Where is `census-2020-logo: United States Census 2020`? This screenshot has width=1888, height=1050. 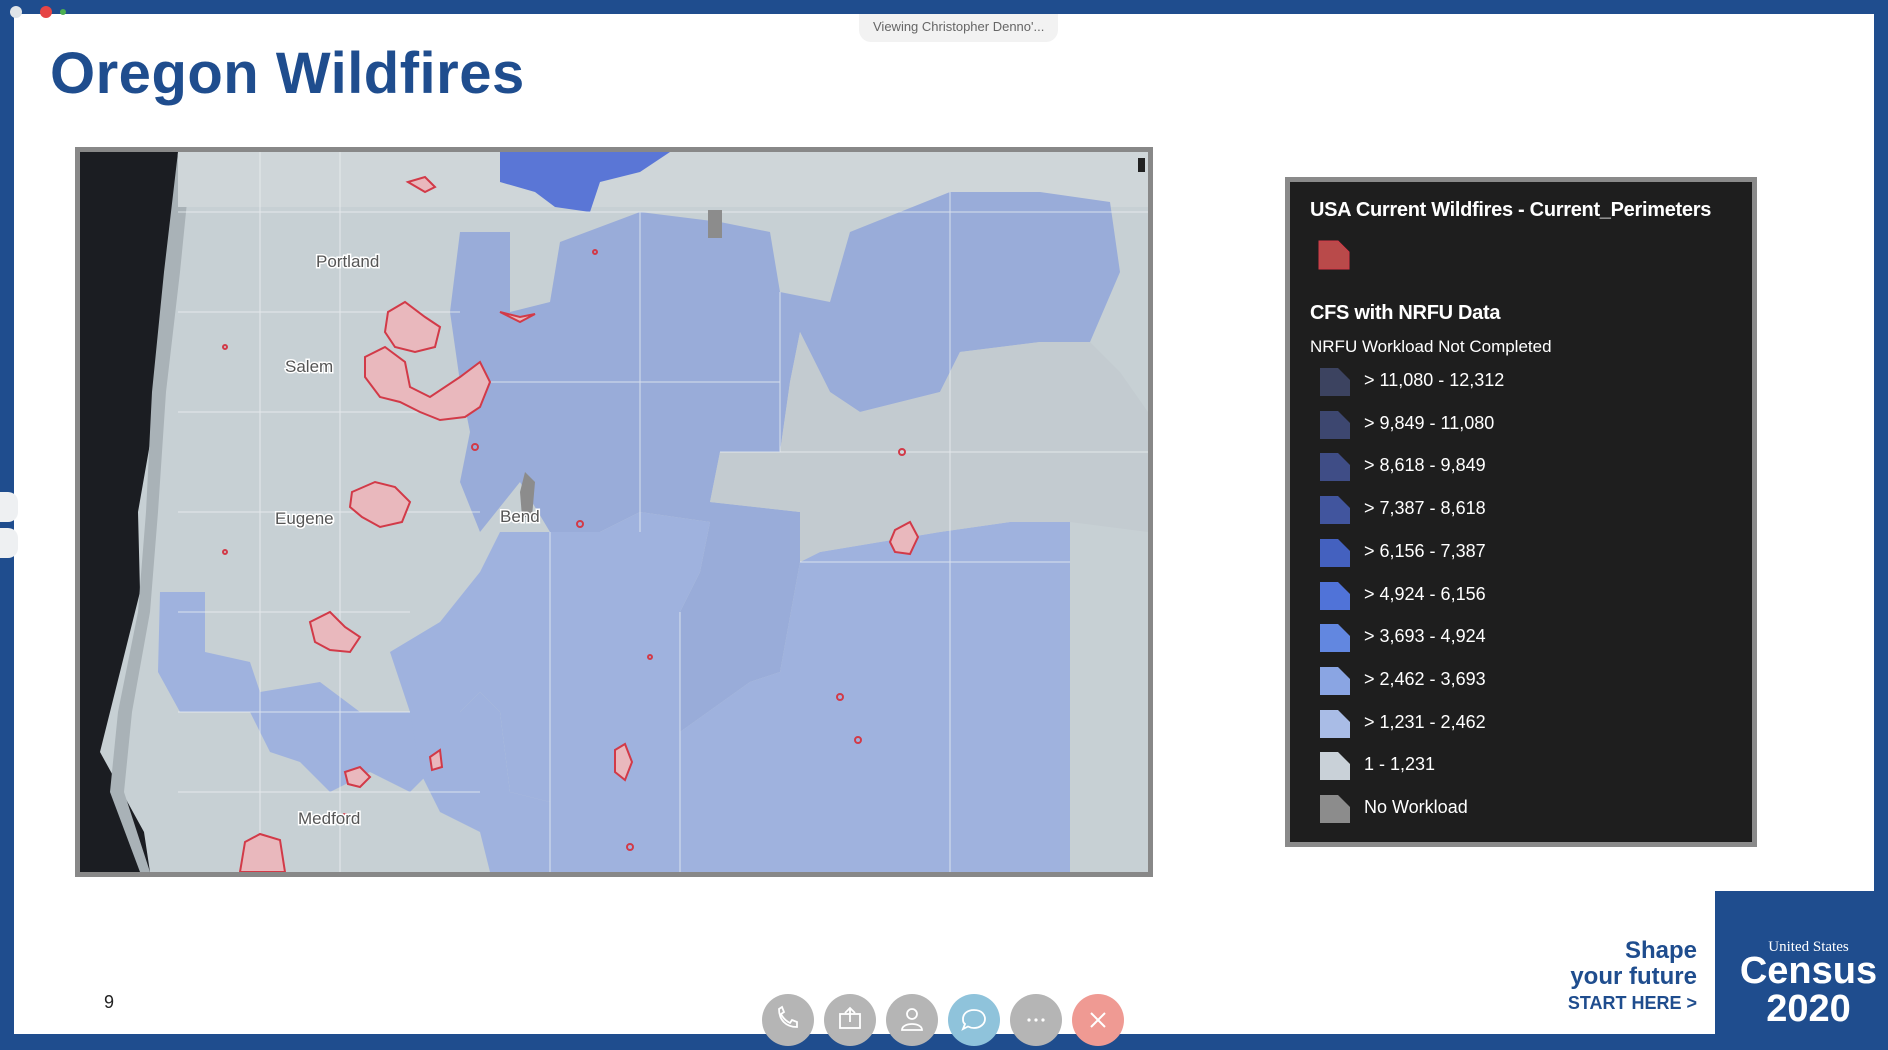 census-2020-logo: United States Census 2020 is located at coordinates (1801, 970).